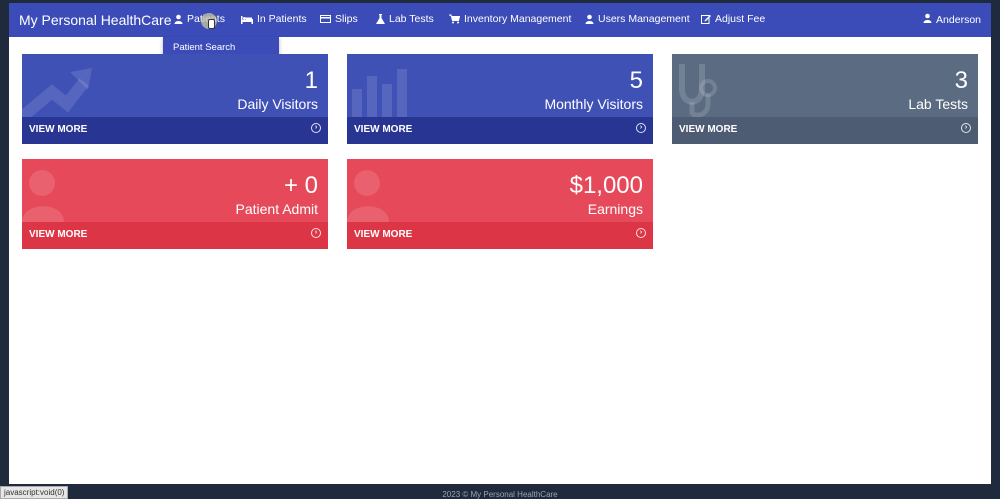 The width and height of the screenshot is (1000, 499). Describe the element at coordinates (95, 20) in the screenshot. I see `brand-title: My Personal HealthCare` at that location.